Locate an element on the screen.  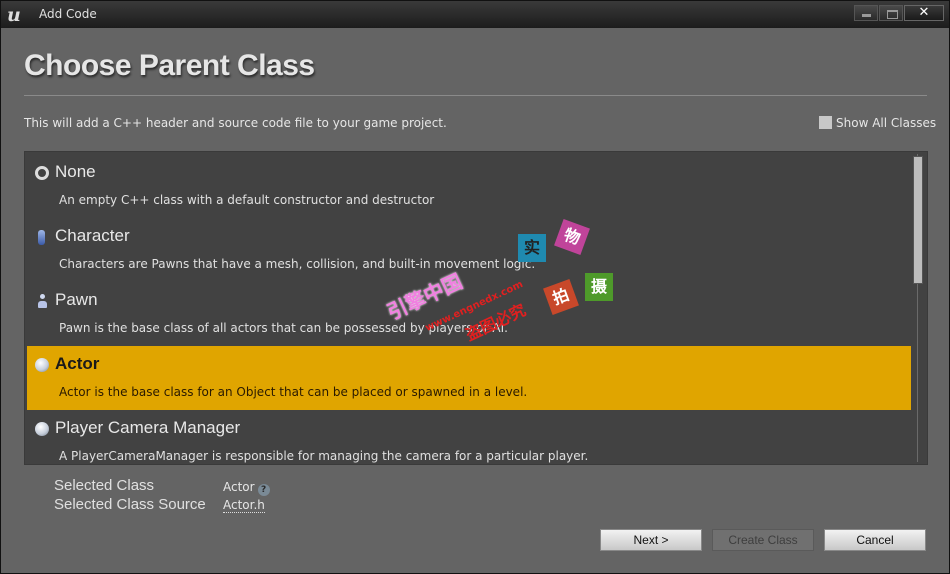
help-icon: ? is located at coordinates (263, 490).